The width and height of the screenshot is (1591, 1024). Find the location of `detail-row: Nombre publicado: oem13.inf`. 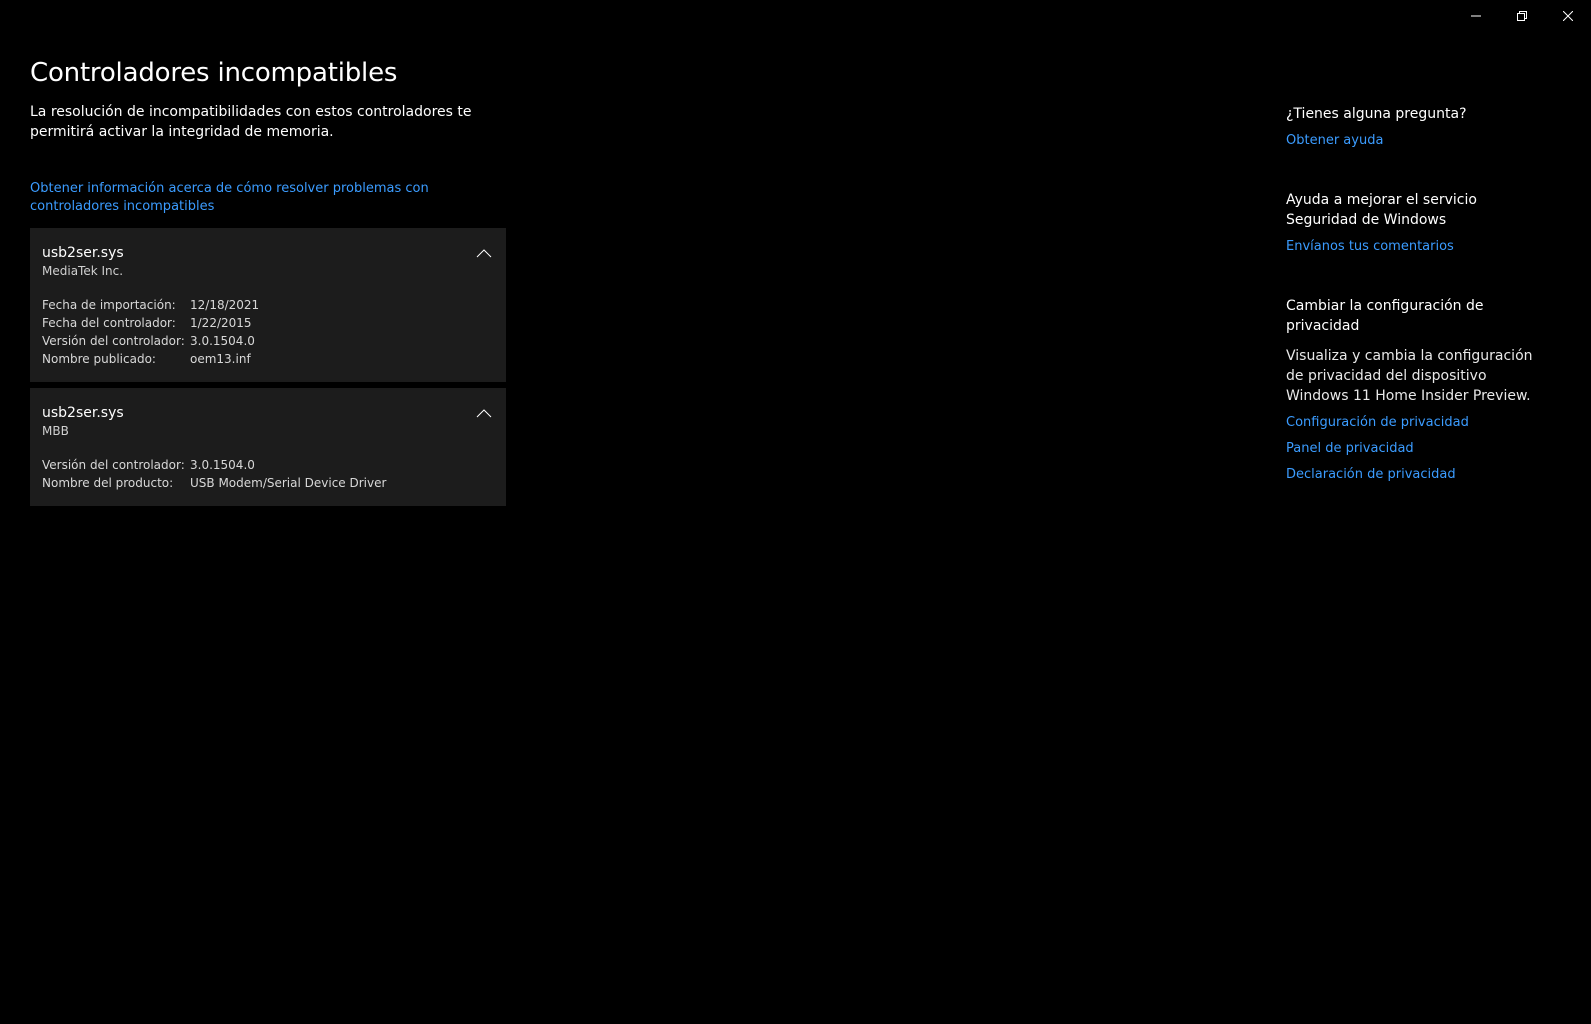

detail-row: Nombre publicado: oem13.inf is located at coordinates (268, 359).